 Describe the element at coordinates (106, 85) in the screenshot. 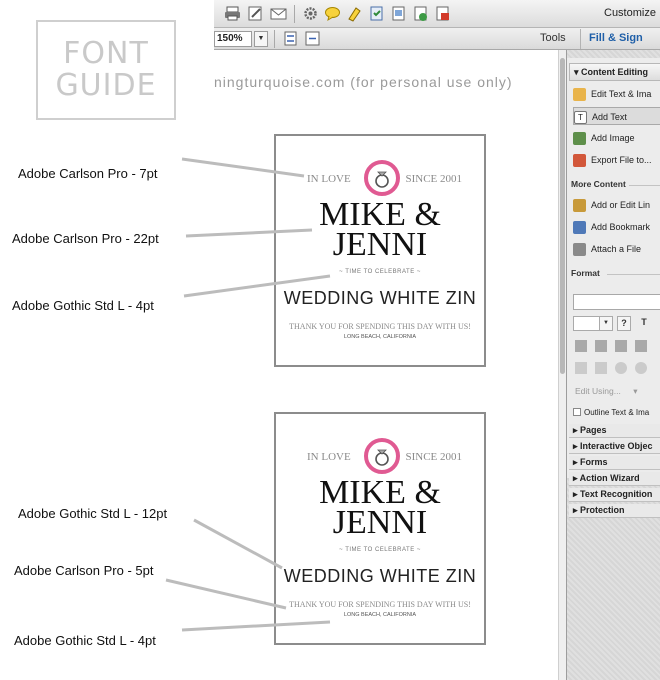

I see `font-guide-title-line2: GUIDE` at that location.